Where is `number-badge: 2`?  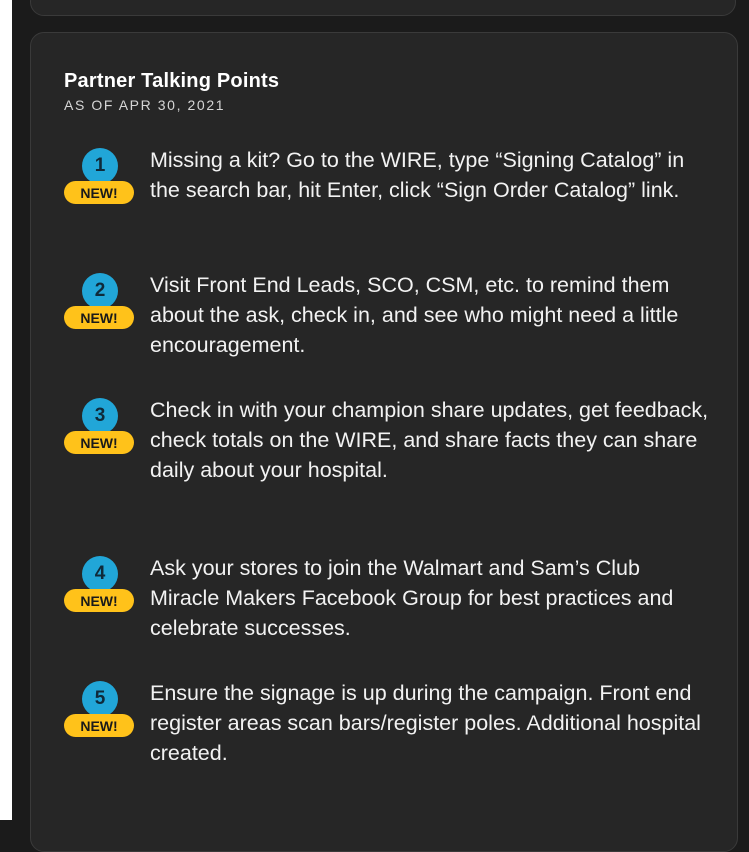
number-badge: 2 is located at coordinates (100, 291).